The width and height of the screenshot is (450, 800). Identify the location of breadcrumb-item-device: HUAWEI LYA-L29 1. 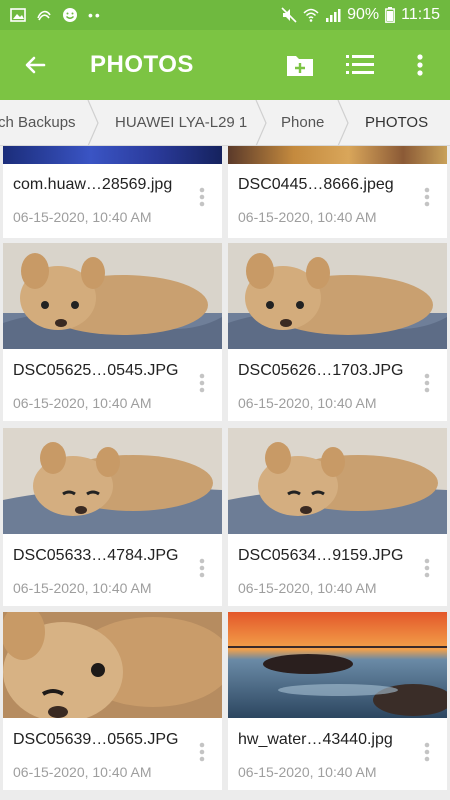
(181, 122).